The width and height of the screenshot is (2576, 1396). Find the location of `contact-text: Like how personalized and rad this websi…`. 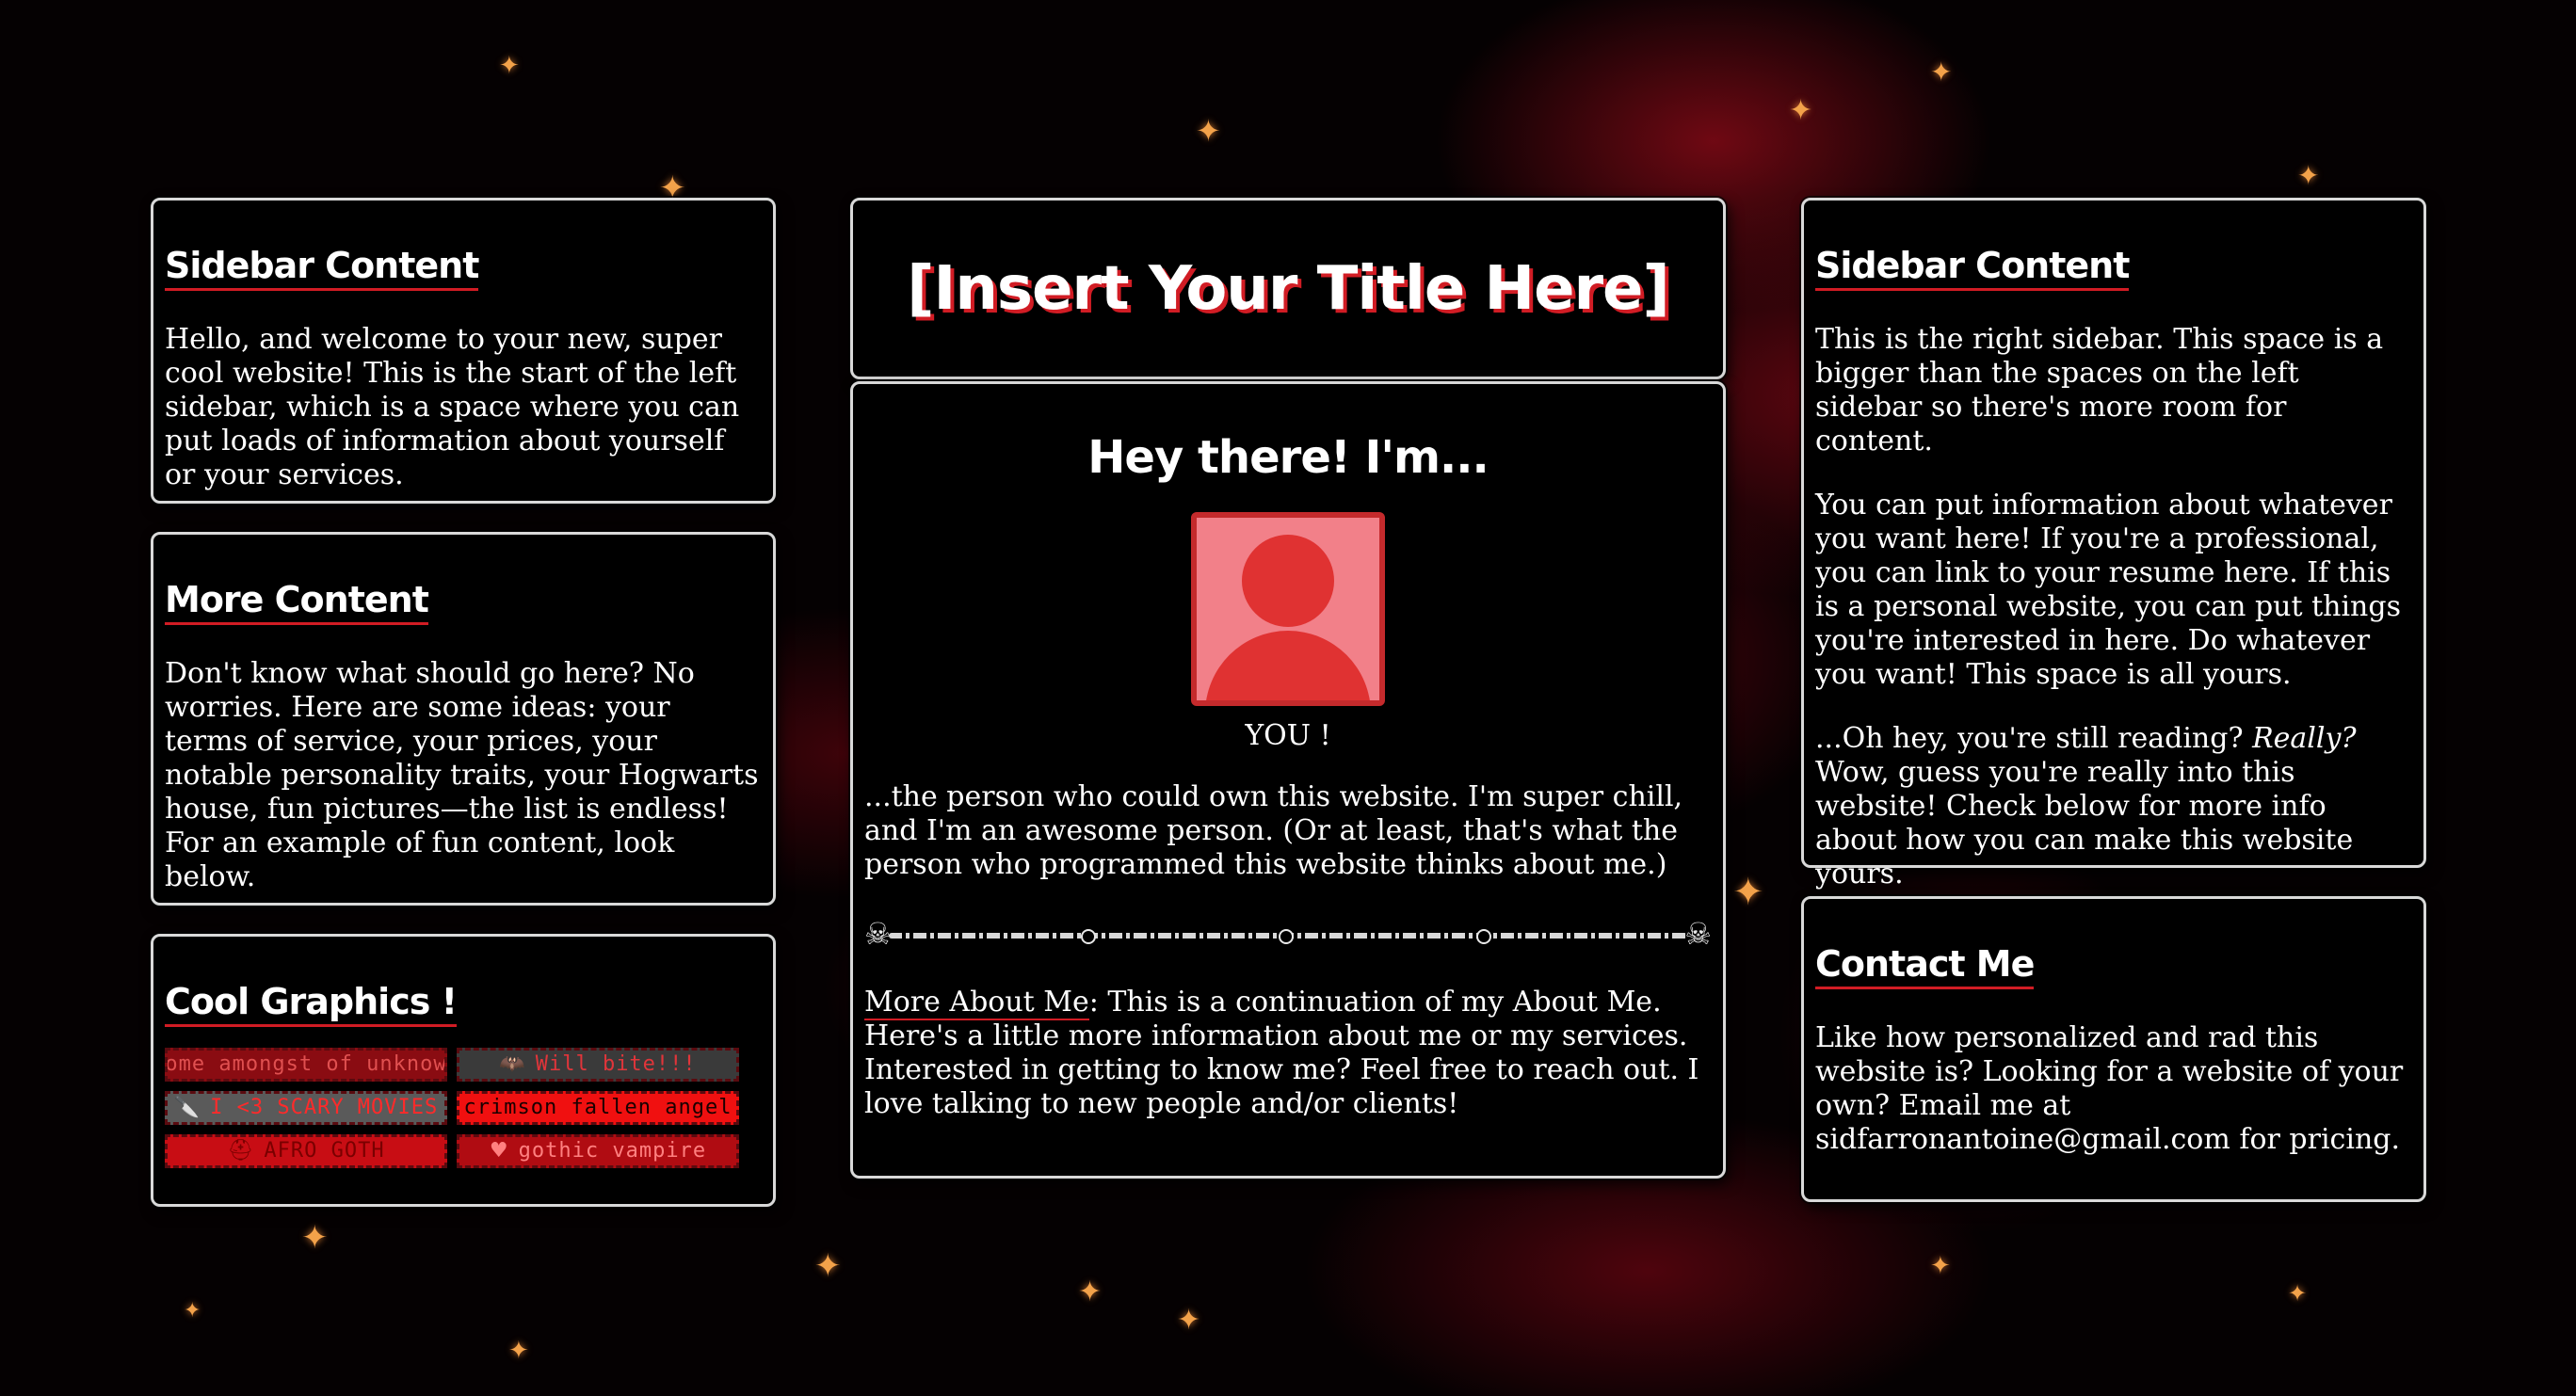

contact-text: Like how personalized and rad this websi… is located at coordinates (2113, 1089).